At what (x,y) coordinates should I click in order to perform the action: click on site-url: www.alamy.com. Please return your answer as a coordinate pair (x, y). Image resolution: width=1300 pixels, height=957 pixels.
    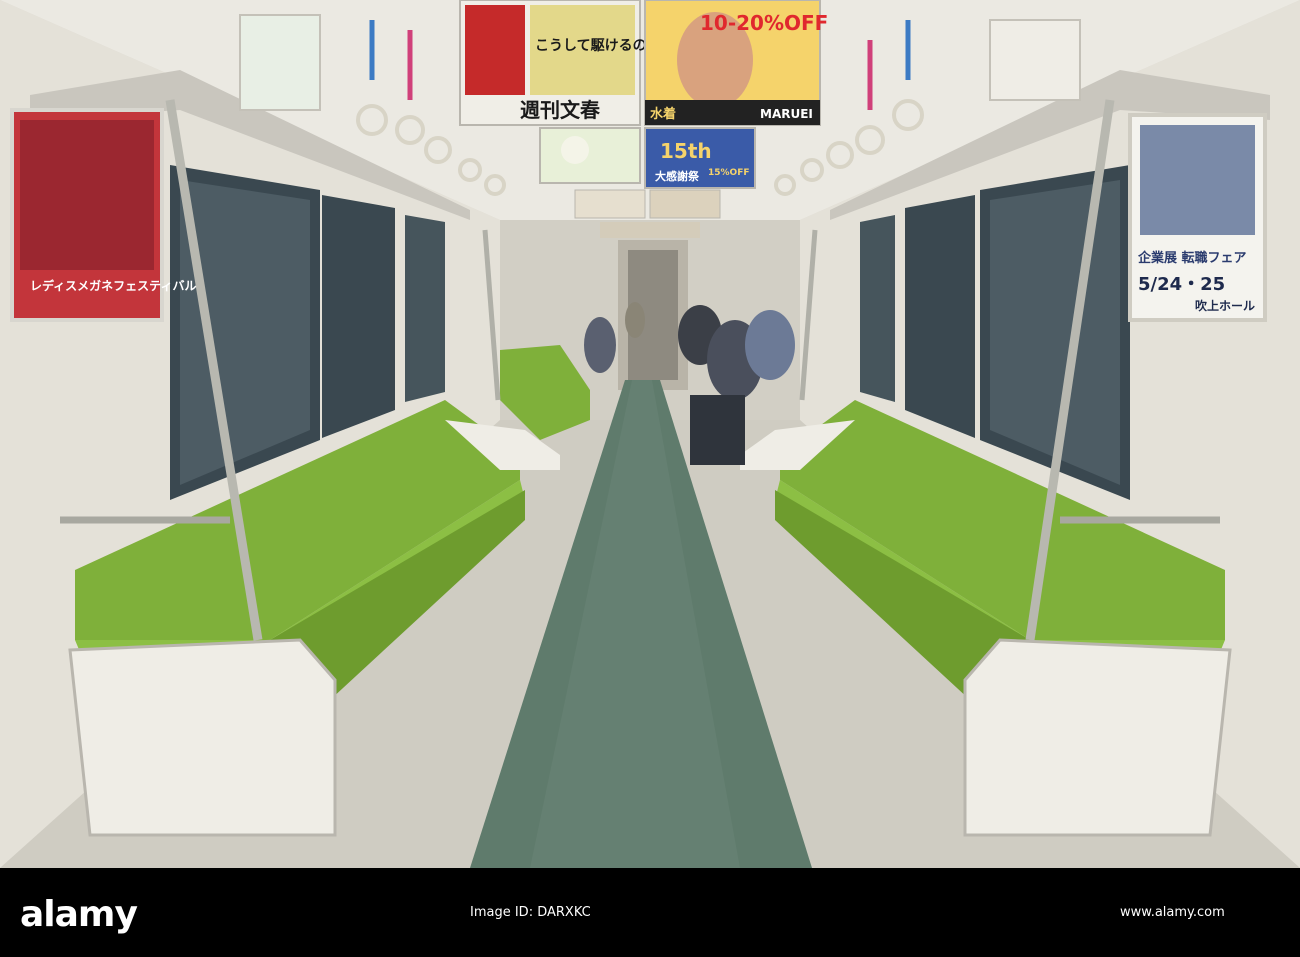
    Looking at the image, I should click on (1172, 912).